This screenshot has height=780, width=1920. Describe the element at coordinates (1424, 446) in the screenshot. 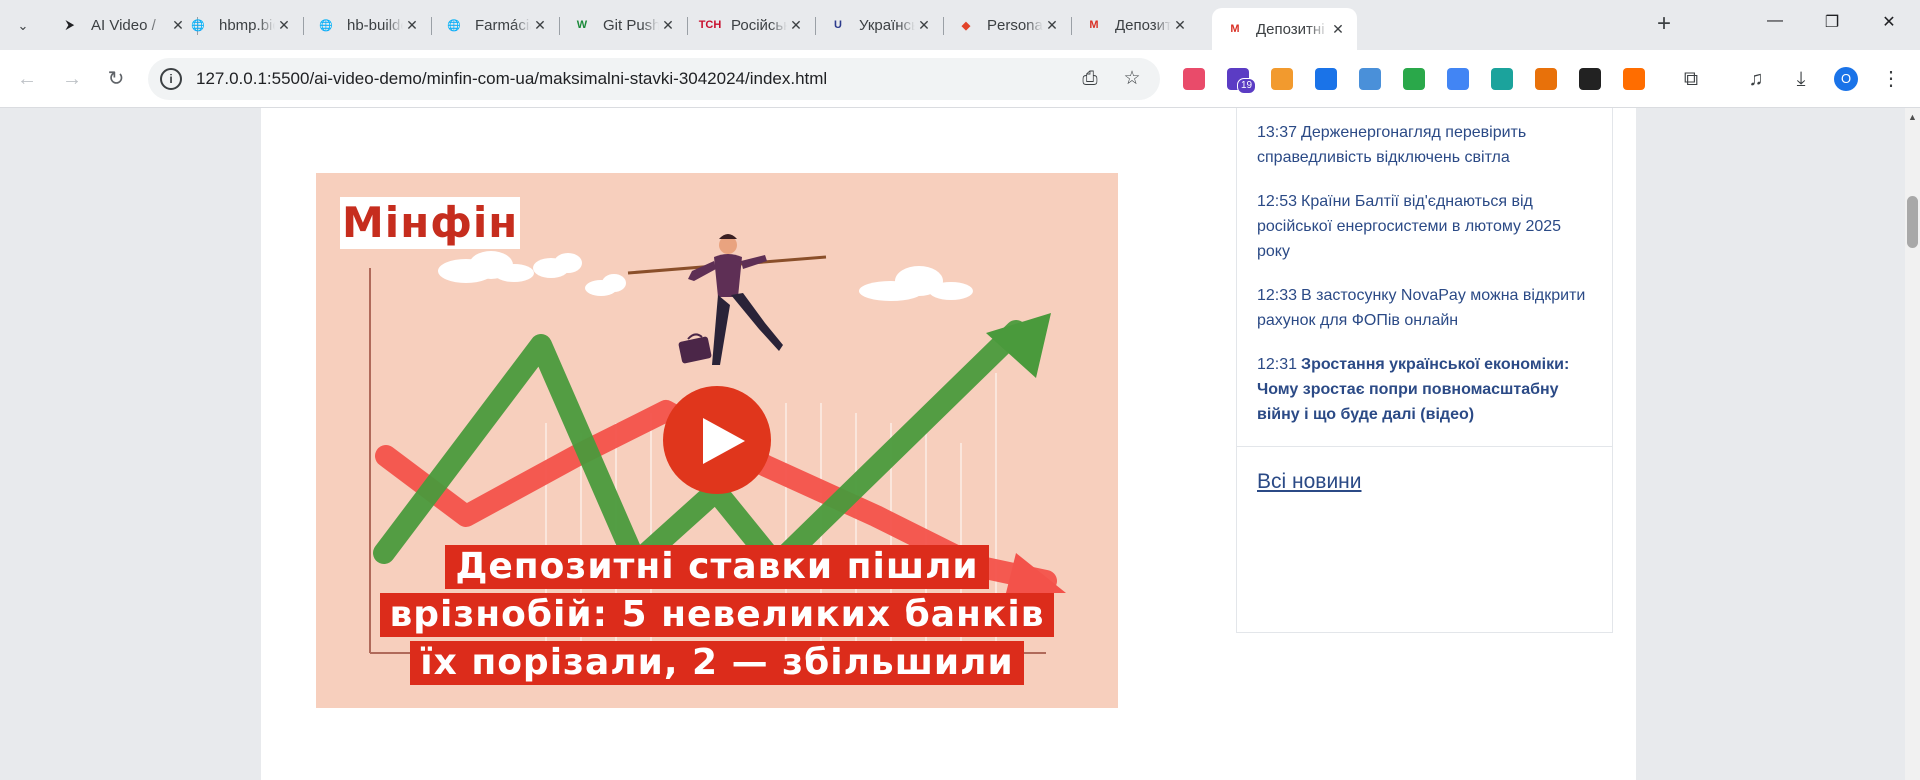

I see `divider` at that location.